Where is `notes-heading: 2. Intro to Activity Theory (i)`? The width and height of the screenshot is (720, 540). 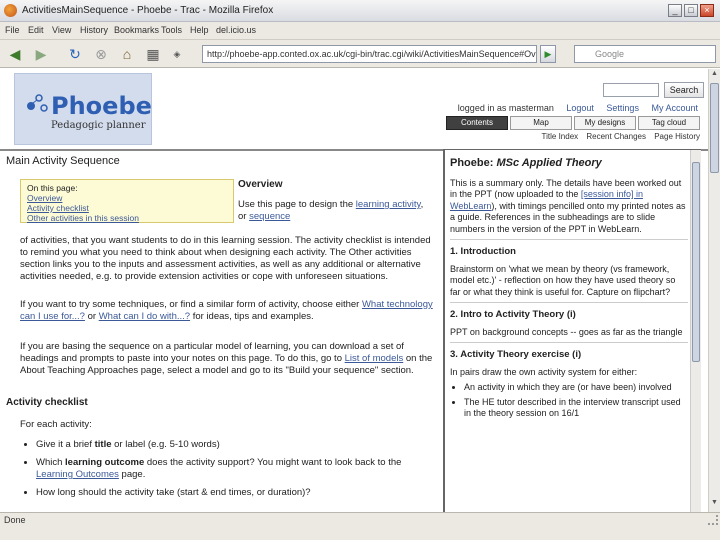 notes-heading: 2. Intro to Activity Theory (i) is located at coordinates (513, 314).